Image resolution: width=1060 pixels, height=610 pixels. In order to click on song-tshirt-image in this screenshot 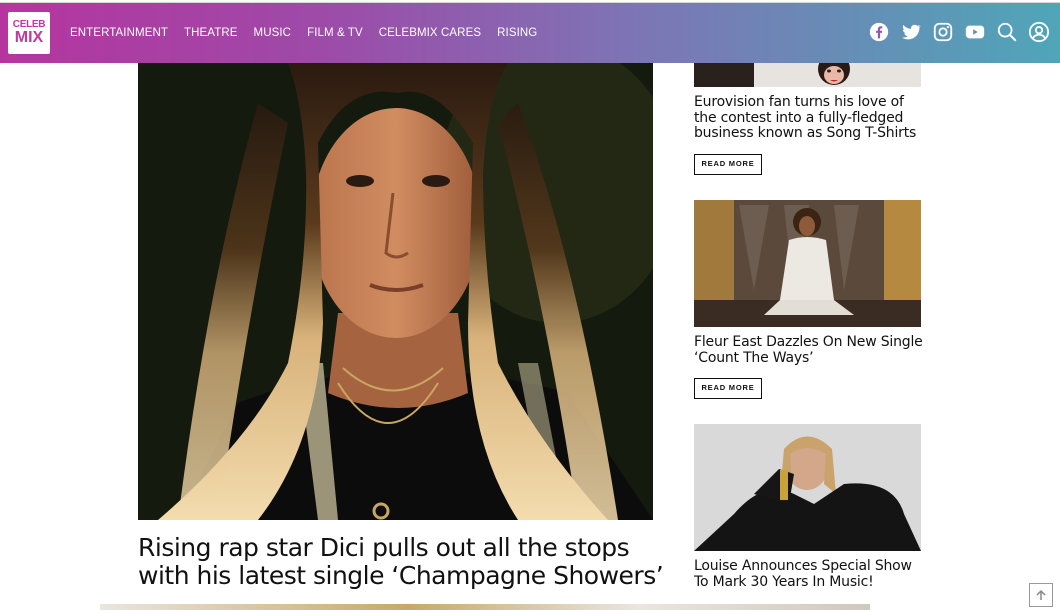, I will do `click(807, 75)`.